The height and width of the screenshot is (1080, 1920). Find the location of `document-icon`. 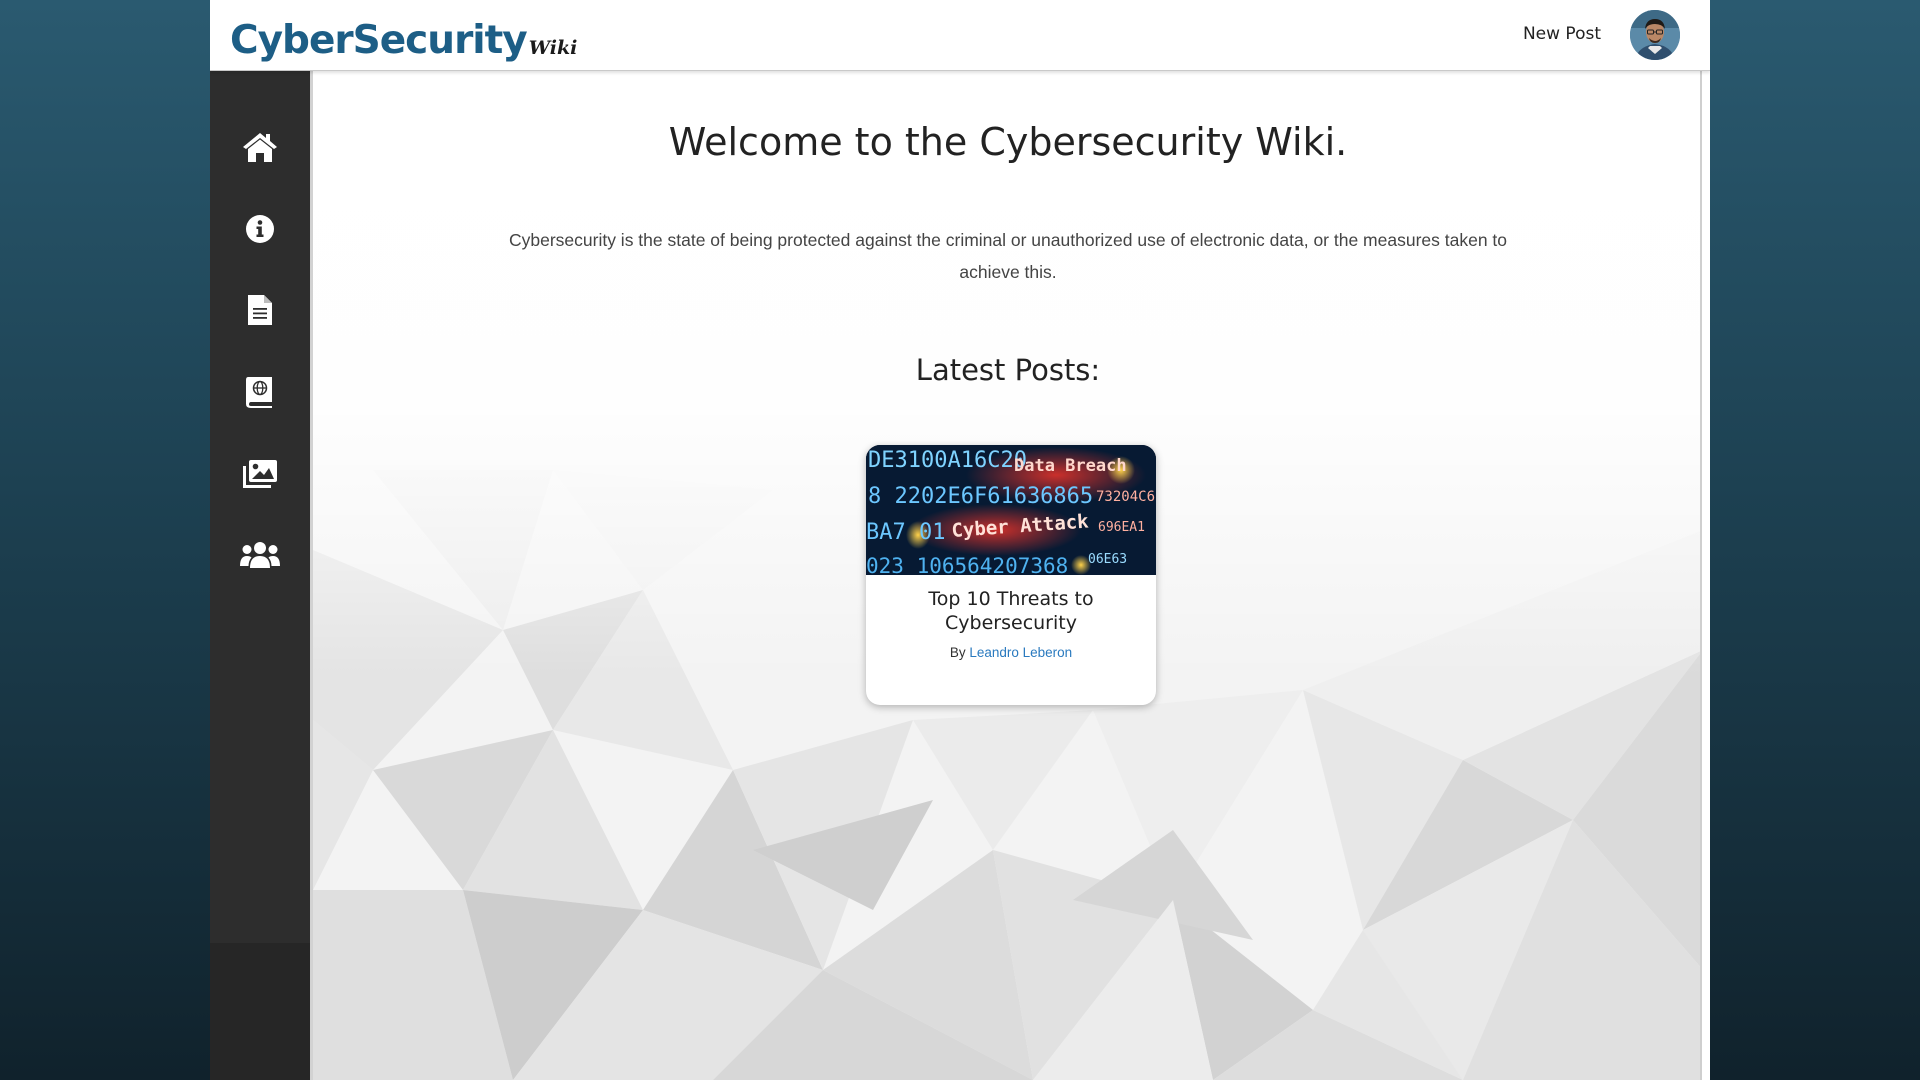

document-icon is located at coordinates (260, 310).